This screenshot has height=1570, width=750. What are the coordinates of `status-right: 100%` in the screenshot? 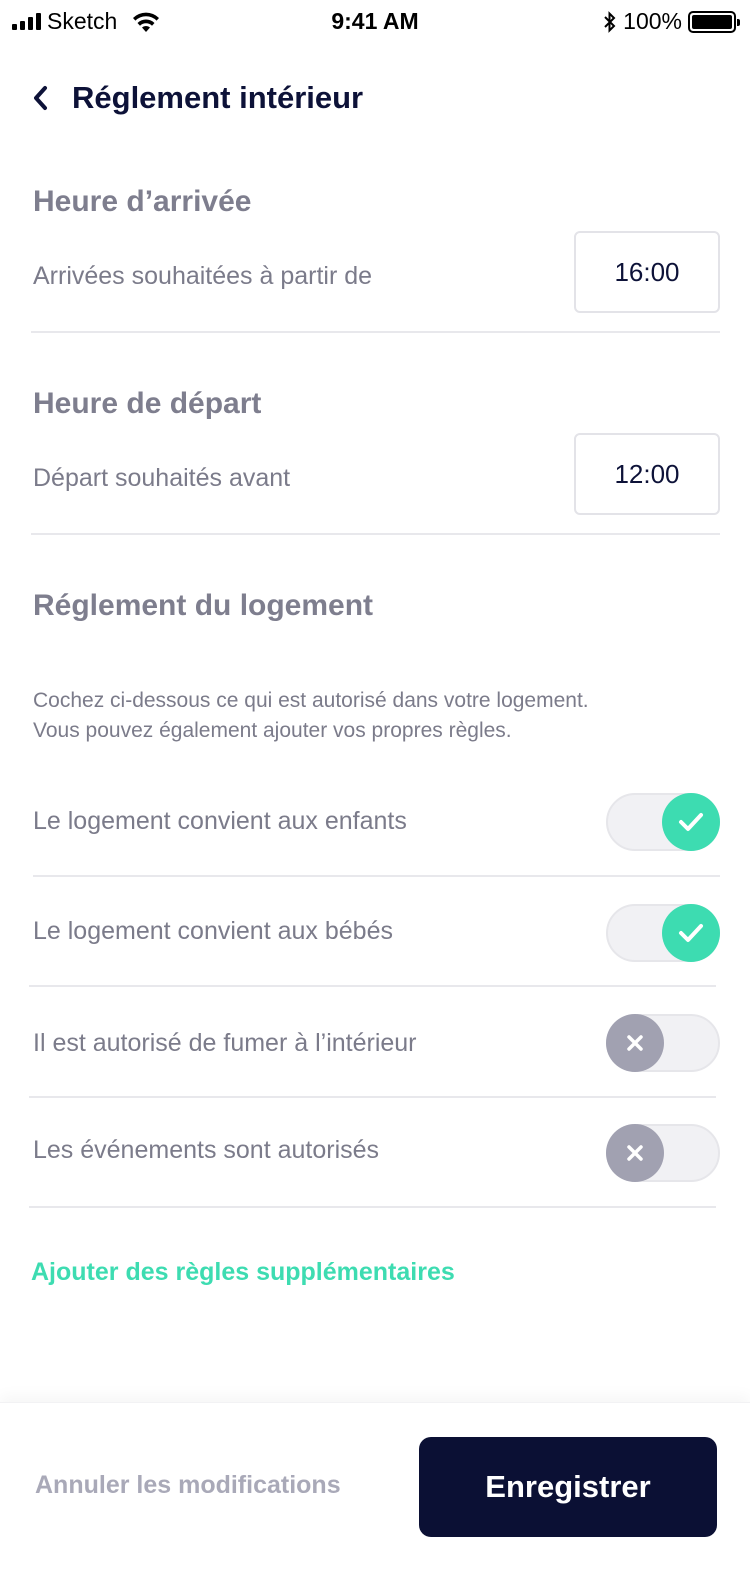 It's located at (671, 21).